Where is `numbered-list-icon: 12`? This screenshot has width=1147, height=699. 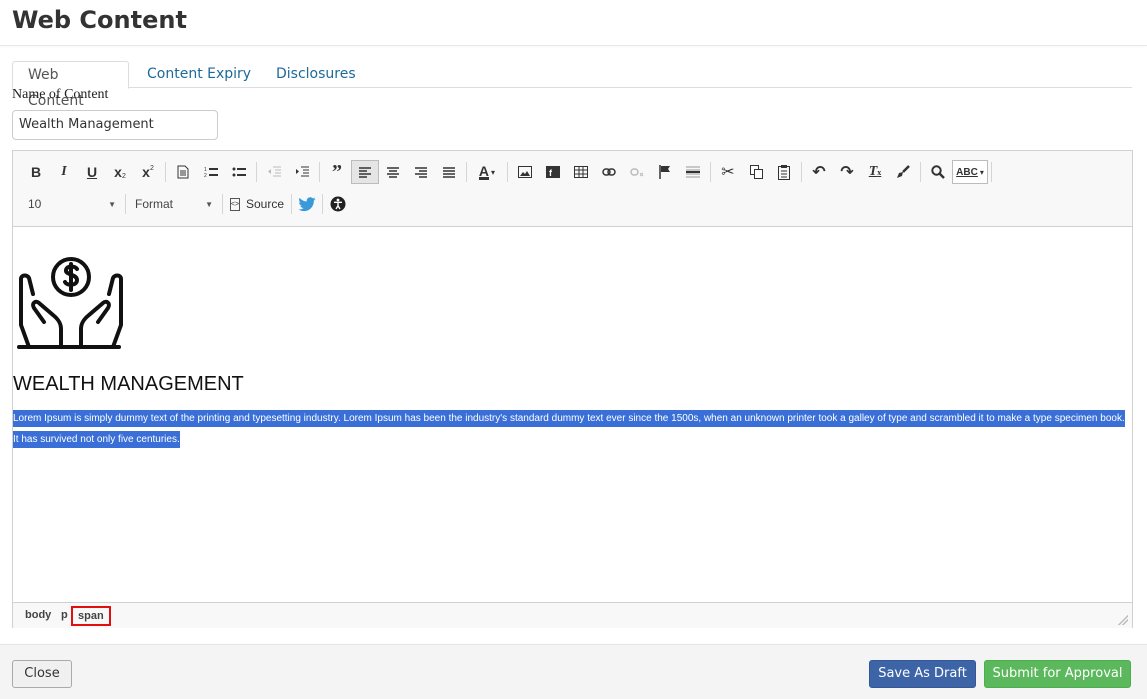 numbered-list-icon: 12 is located at coordinates (211, 172).